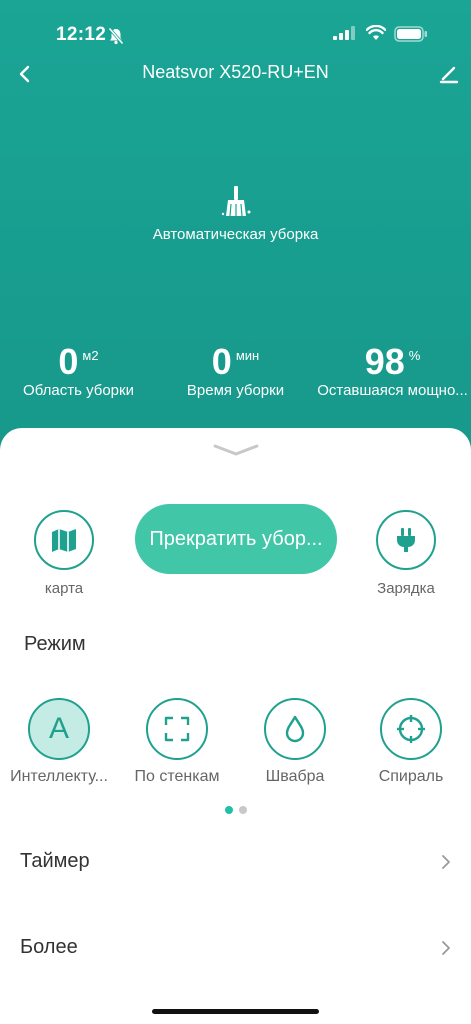 This screenshot has width=471, height=1024. I want to click on charge-label: Зарядка, so click(406, 588).